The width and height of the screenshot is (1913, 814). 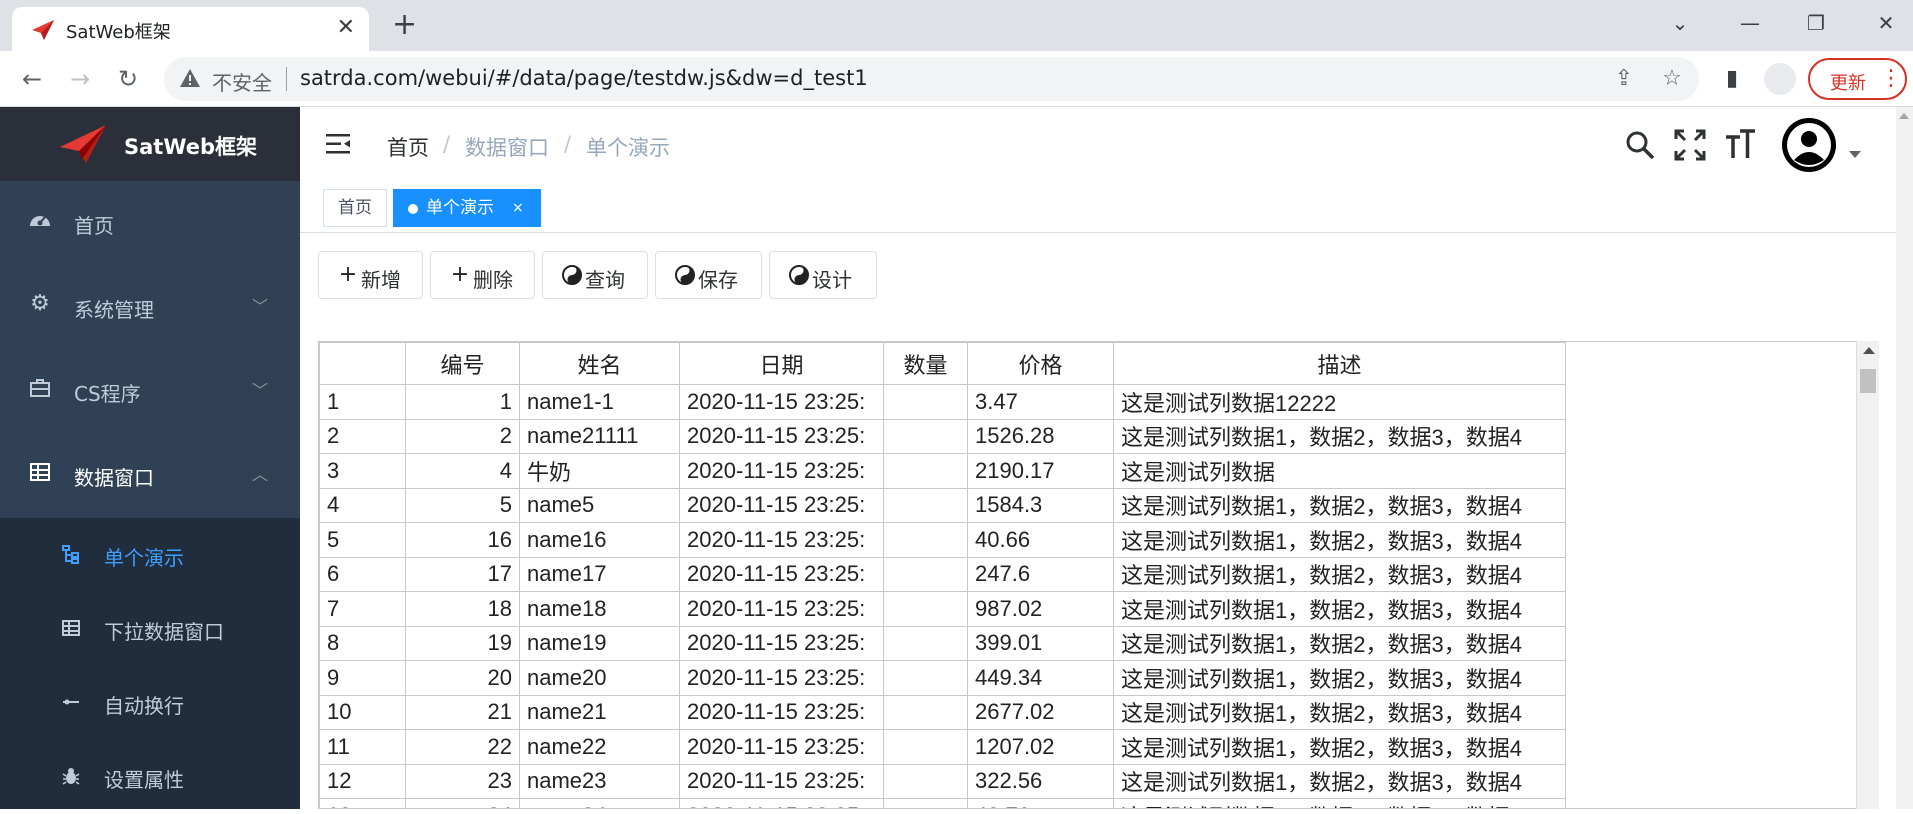 What do you see at coordinates (1732, 79) in the screenshot?
I see `side-panel-icon: ▮` at bounding box center [1732, 79].